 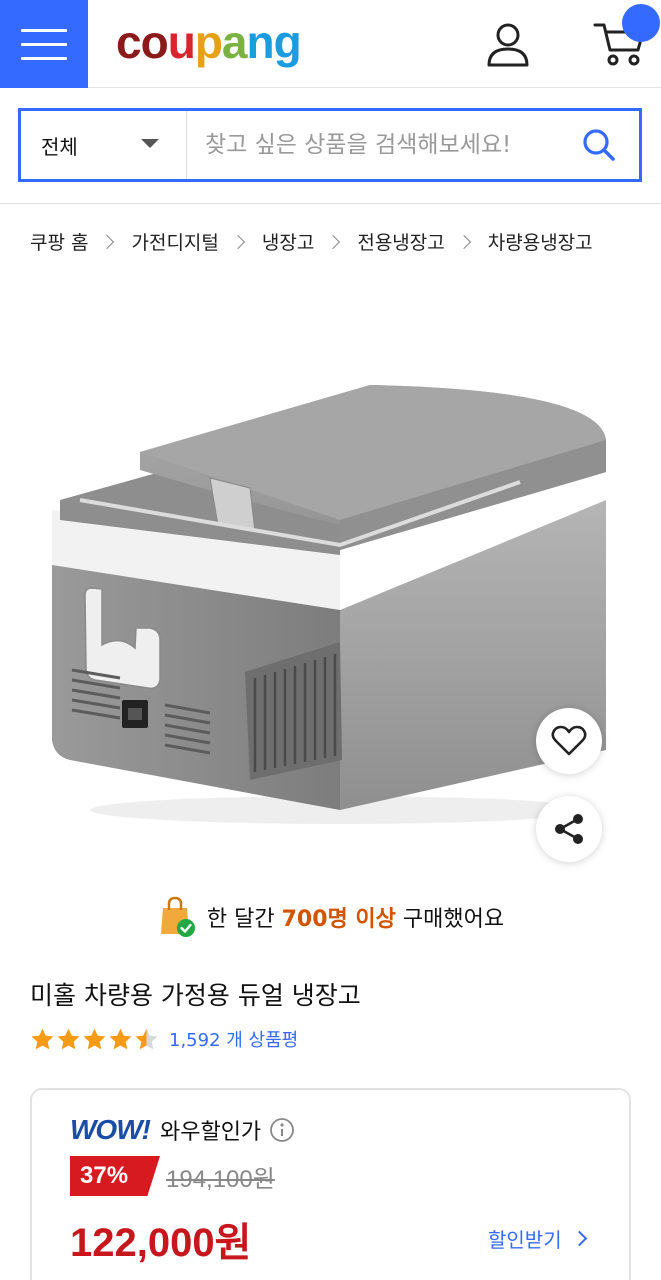 I want to click on logo-letter: p, so click(x=208, y=42).